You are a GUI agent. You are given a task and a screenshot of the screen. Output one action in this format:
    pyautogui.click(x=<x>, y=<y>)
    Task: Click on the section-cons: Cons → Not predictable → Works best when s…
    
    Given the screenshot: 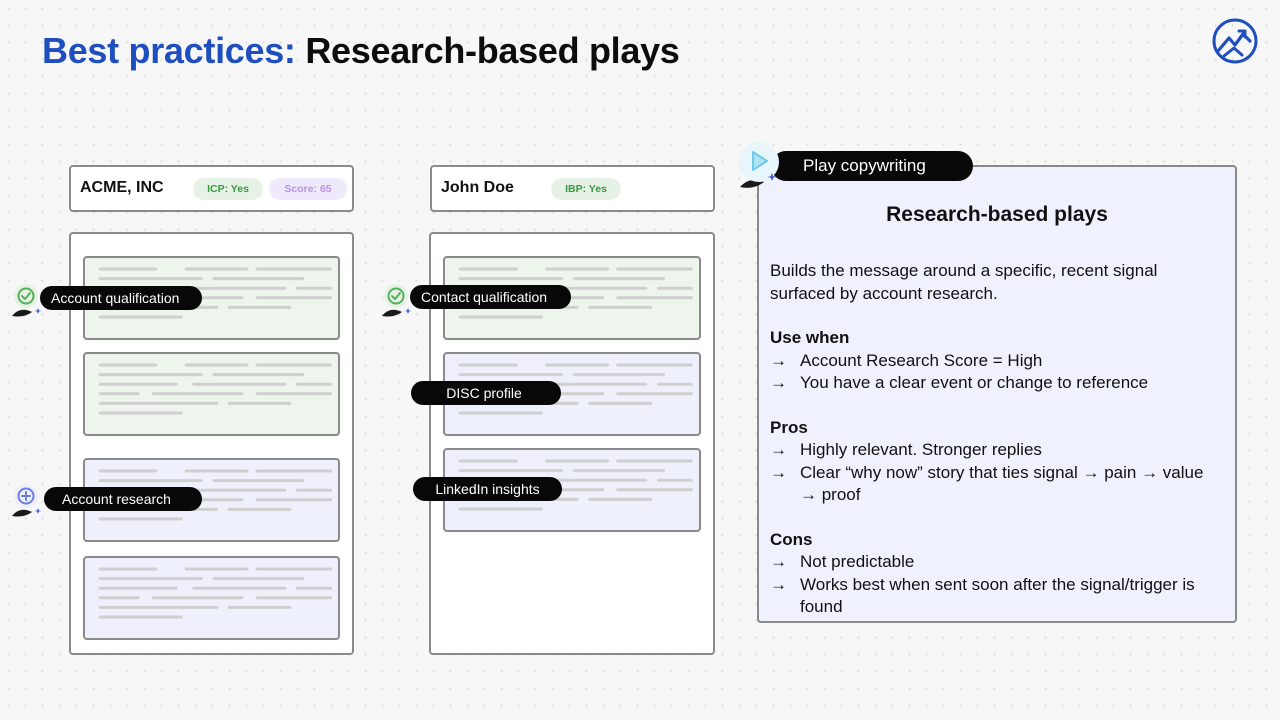 What is the action you would take?
    pyautogui.click(x=995, y=574)
    